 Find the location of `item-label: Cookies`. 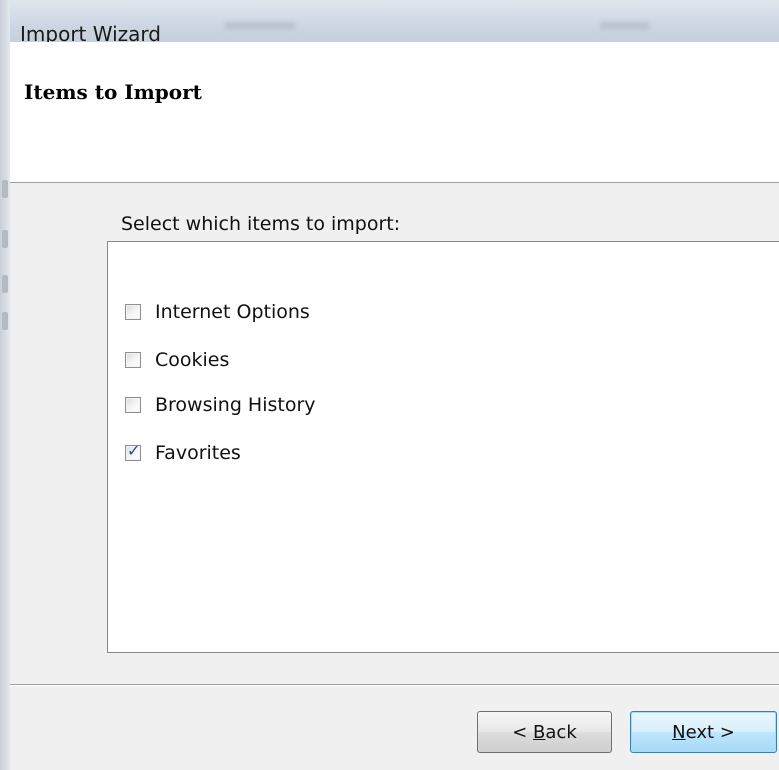

item-label: Cookies is located at coordinates (192, 360).